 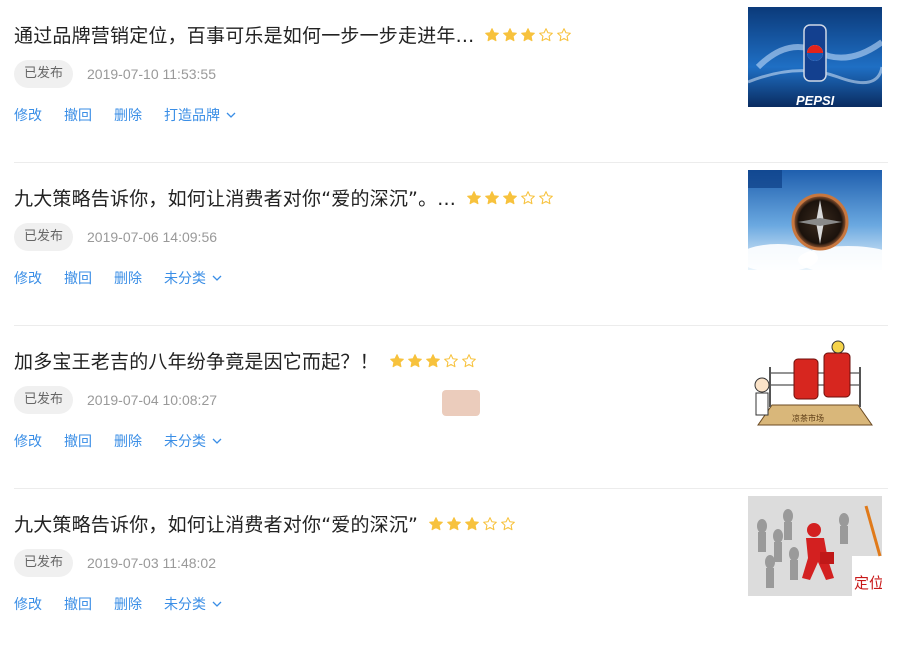 What do you see at coordinates (216, 523) in the screenshot?
I see `article-title: 九大策略告诉你，如何让消费者对你“爱的深沉”` at bounding box center [216, 523].